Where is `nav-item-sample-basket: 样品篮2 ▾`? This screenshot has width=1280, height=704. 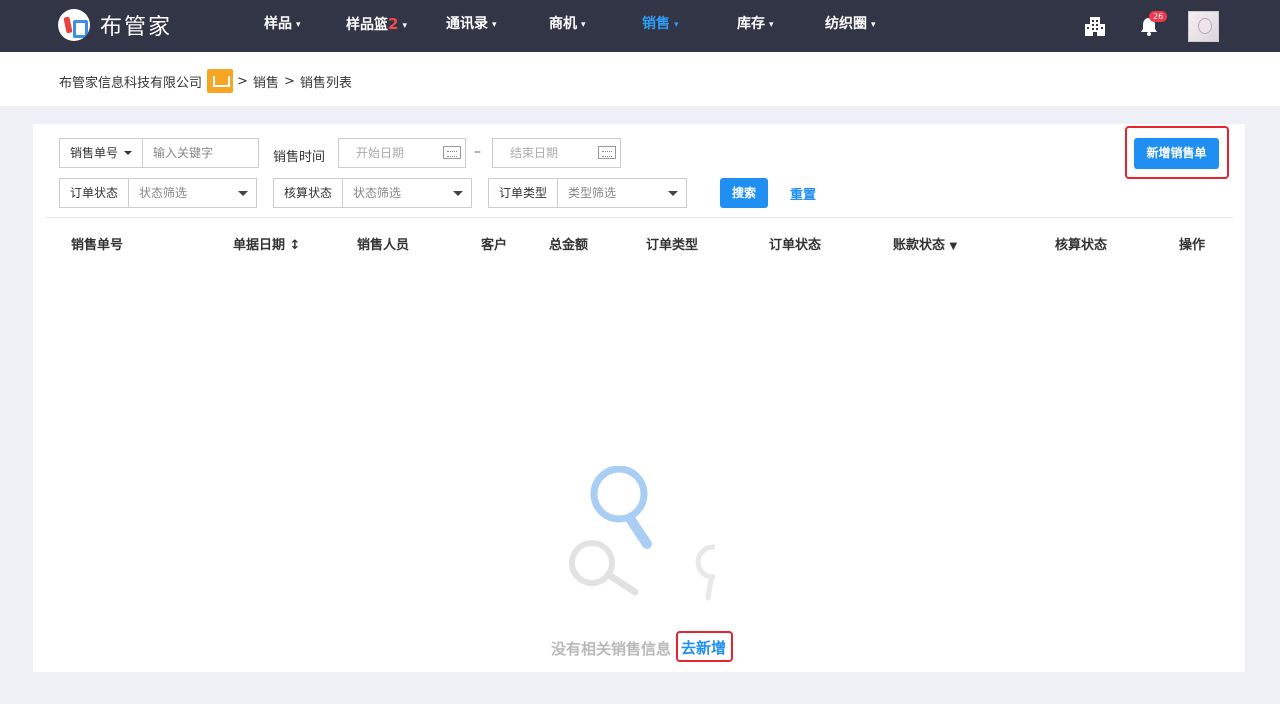 nav-item-sample-basket: 样品篮2 ▾ is located at coordinates (376, 26).